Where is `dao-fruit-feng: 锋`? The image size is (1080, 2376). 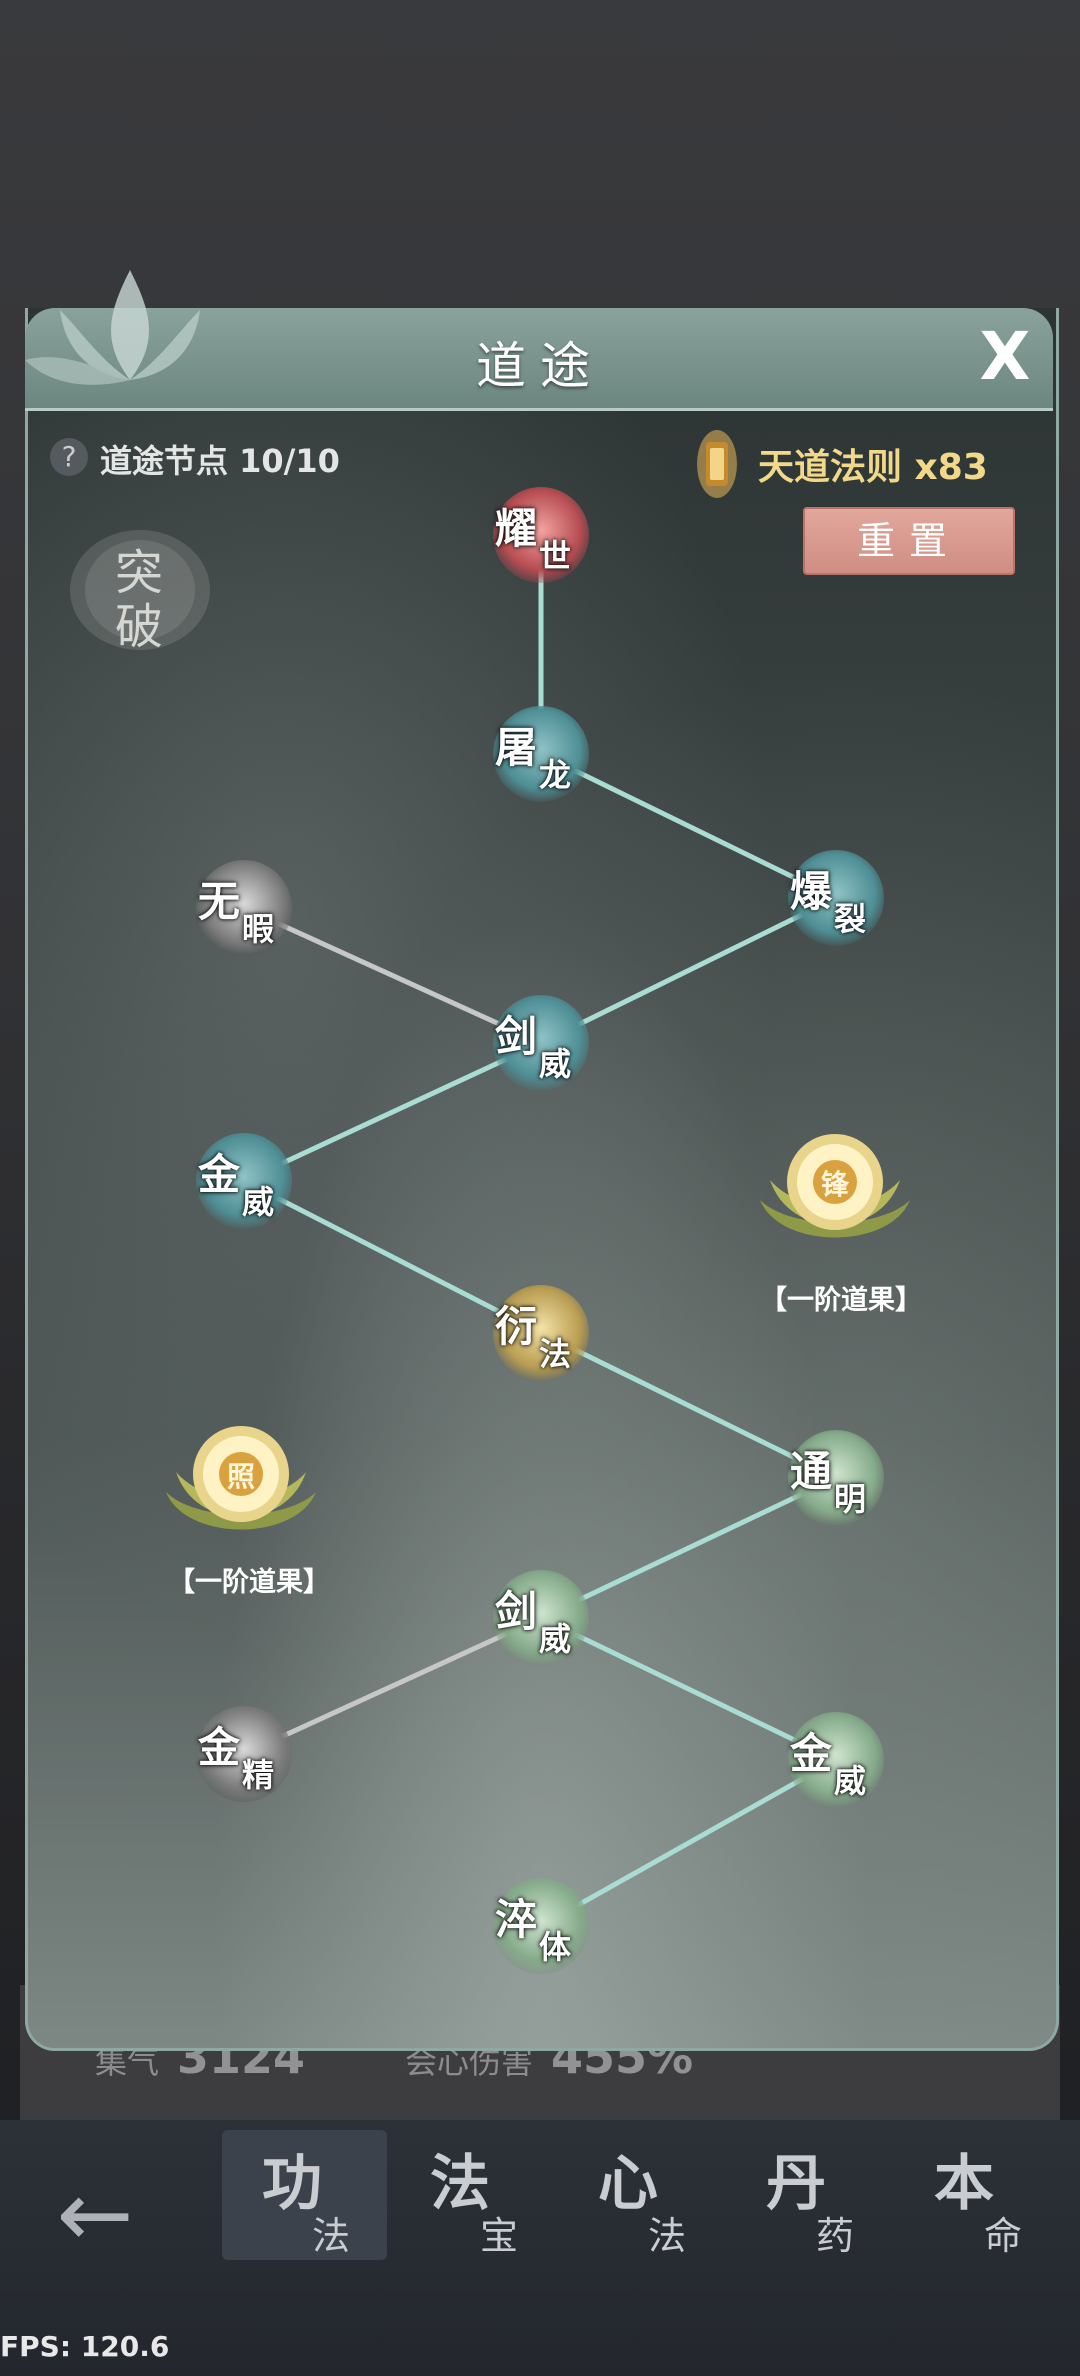 dao-fruit-feng: 锋 is located at coordinates (835, 1190).